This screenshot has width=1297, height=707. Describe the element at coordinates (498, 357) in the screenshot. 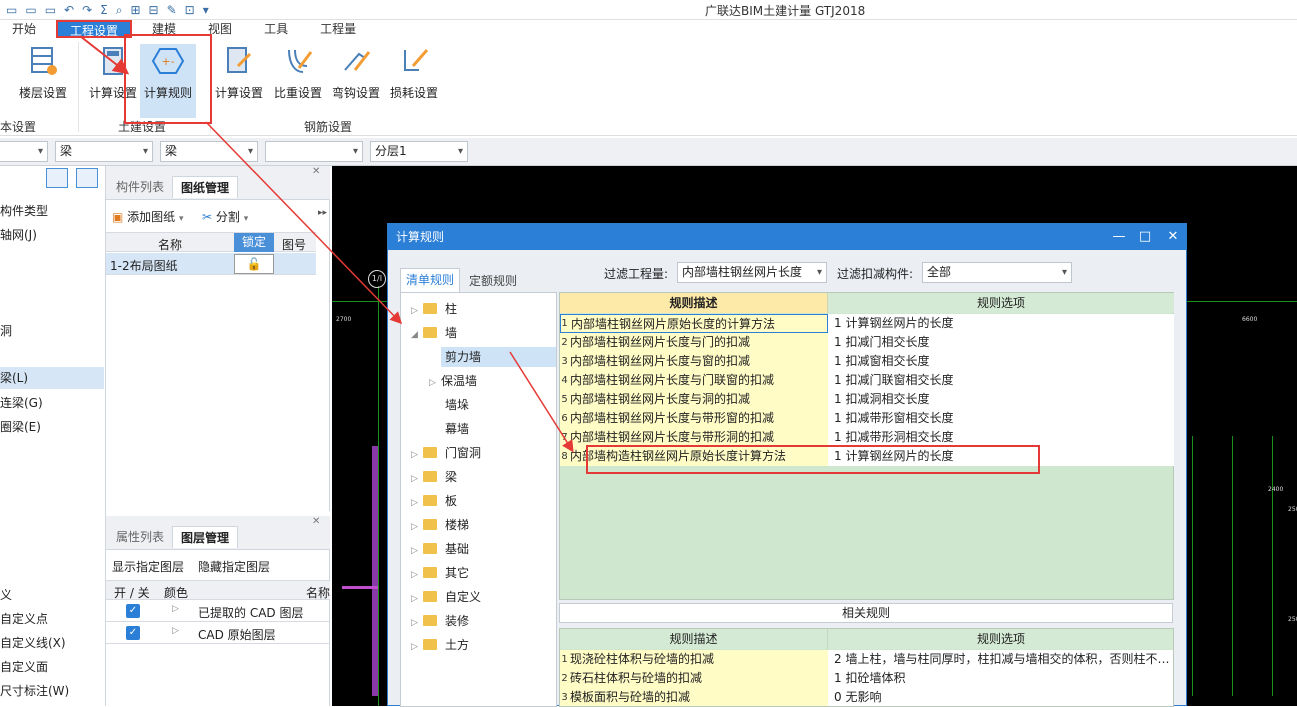

I see `tree-node-shear-wall: 剪力墙` at that location.